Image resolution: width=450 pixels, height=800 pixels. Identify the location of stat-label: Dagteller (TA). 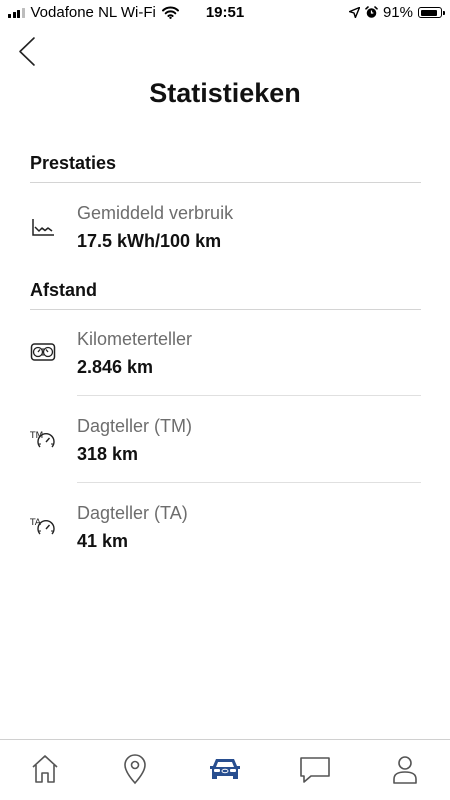
(132, 513).